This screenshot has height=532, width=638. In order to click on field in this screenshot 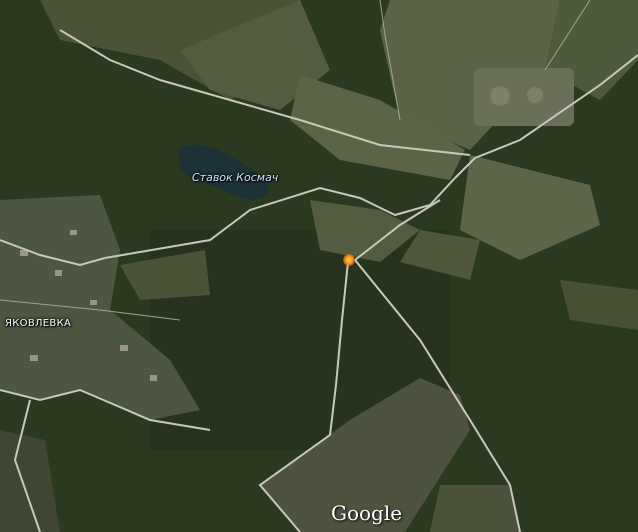, I will do `click(475, 508)`.